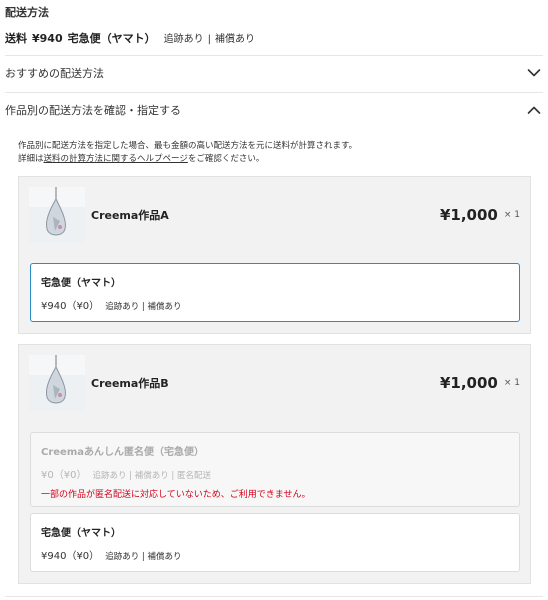 The image size is (548, 600). I want to click on item-name: Creema作品A, so click(130, 215).